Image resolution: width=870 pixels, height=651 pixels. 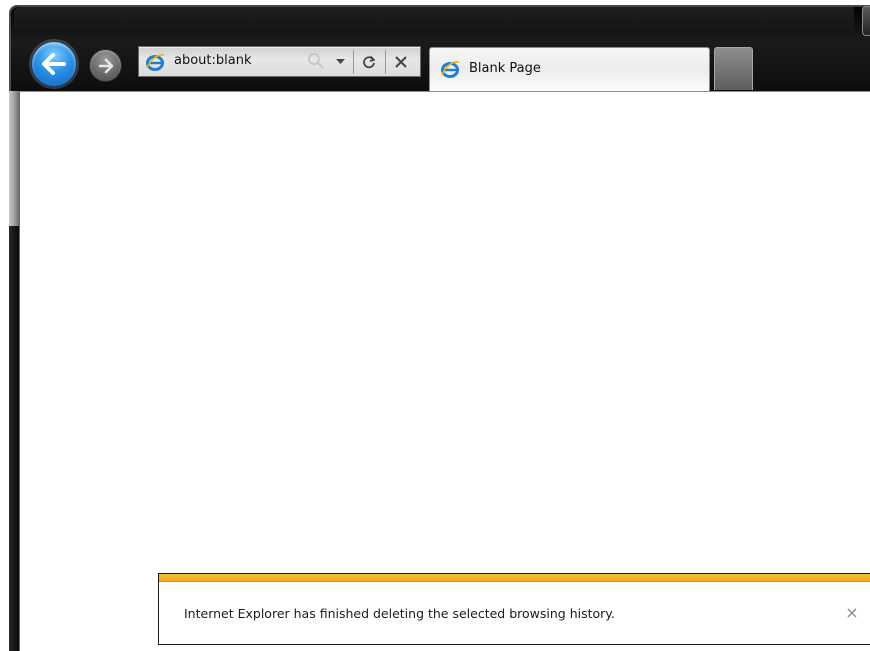 I want to click on address-dropdown-button, so click(x=340, y=62).